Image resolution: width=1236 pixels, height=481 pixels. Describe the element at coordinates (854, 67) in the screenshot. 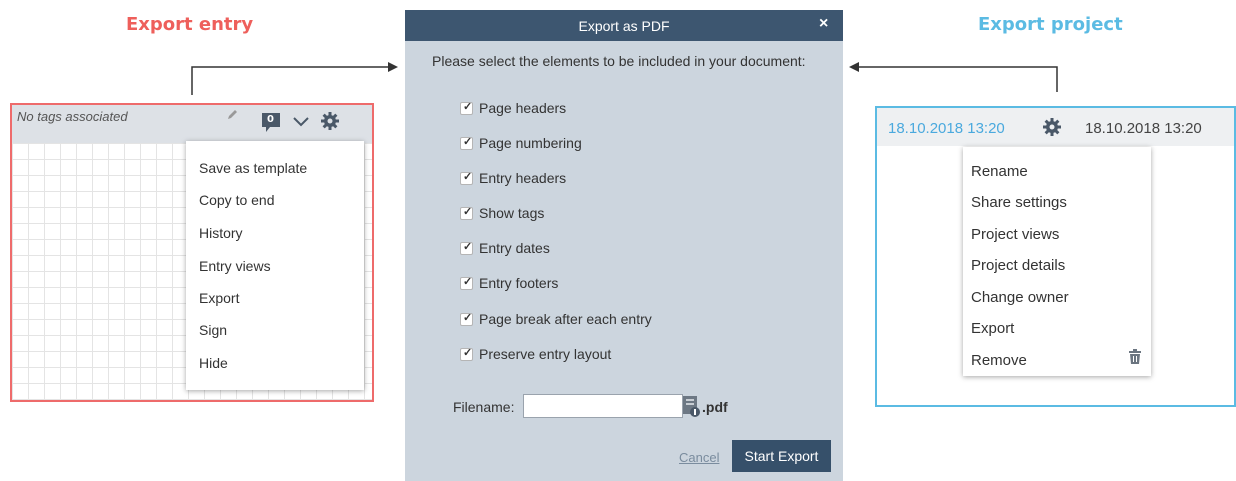

I see `right-arrowhead` at that location.